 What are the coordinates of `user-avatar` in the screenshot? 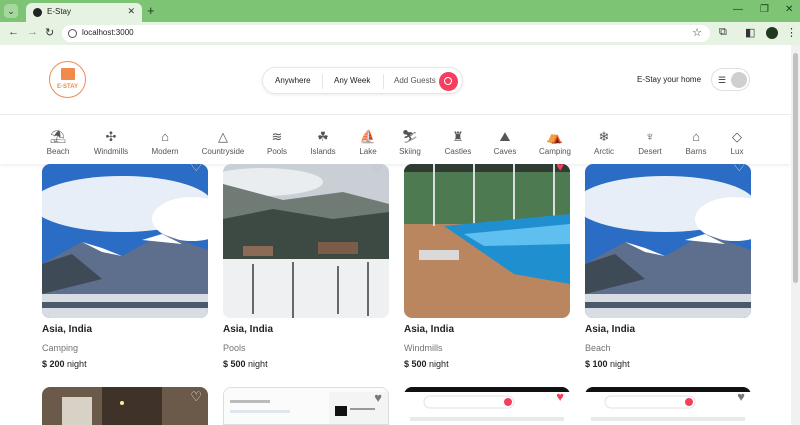 It's located at (739, 80).